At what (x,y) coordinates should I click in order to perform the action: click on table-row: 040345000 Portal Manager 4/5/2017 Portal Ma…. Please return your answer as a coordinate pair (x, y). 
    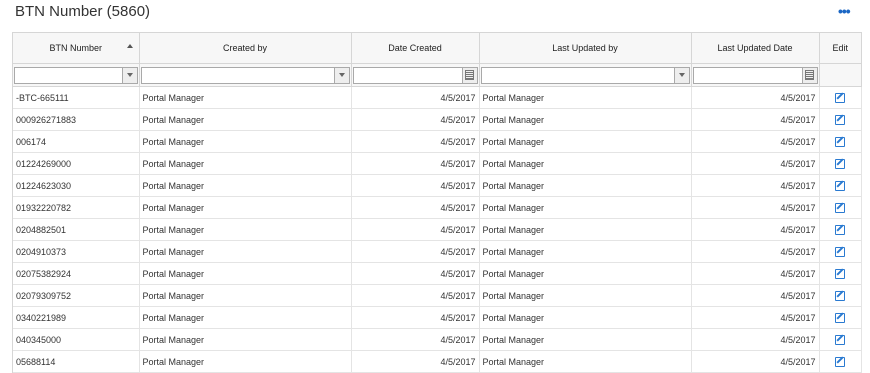
    Looking at the image, I should click on (437, 339).